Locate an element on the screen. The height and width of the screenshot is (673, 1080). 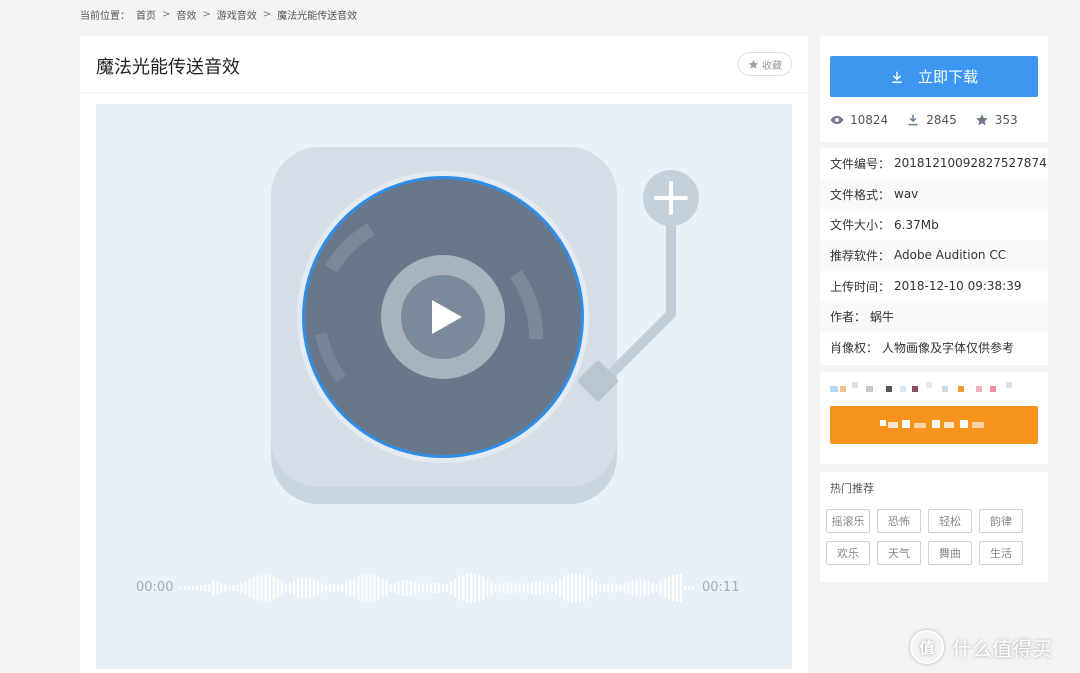
info-row-file-id: 文件编号： 20181210092827527874 is located at coordinates (934, 163).